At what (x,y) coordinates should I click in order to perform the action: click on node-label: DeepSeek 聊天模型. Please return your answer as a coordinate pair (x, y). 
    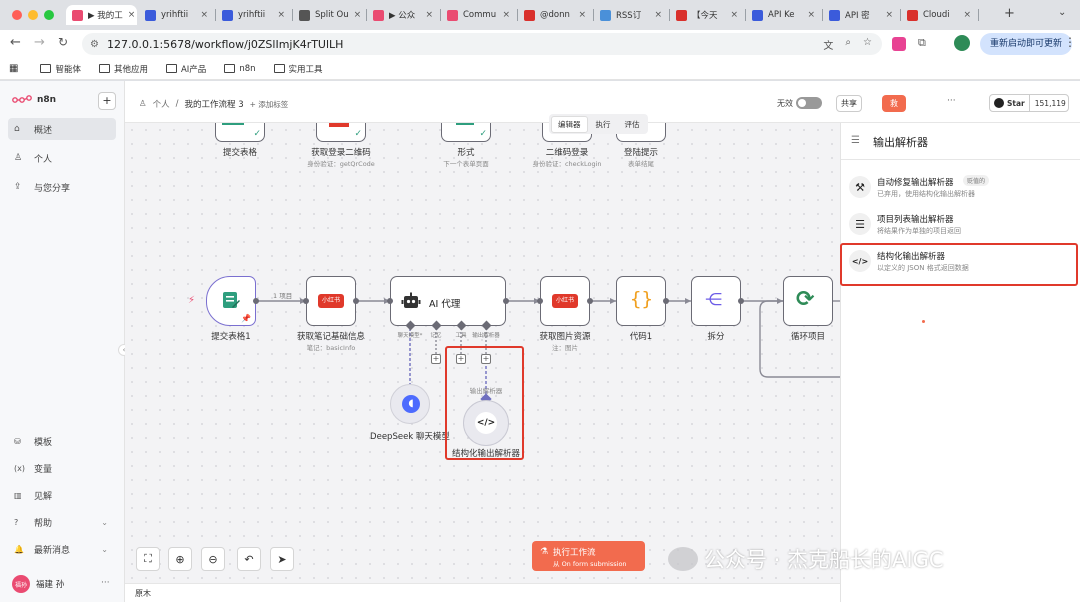
    Looking at the image, I should click on (410, 437).